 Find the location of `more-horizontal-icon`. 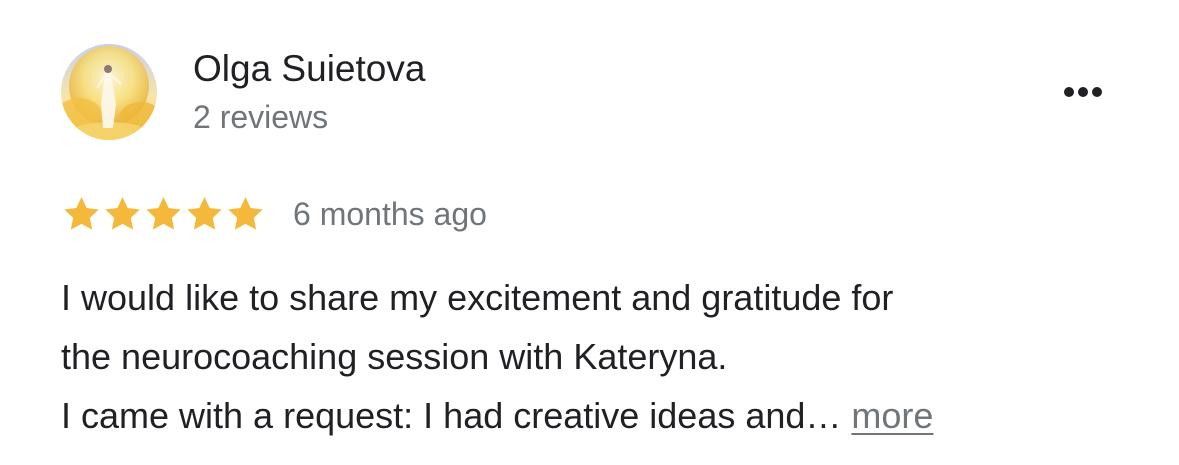

more-horizontal-icon is located at coordinates (1083, 92).